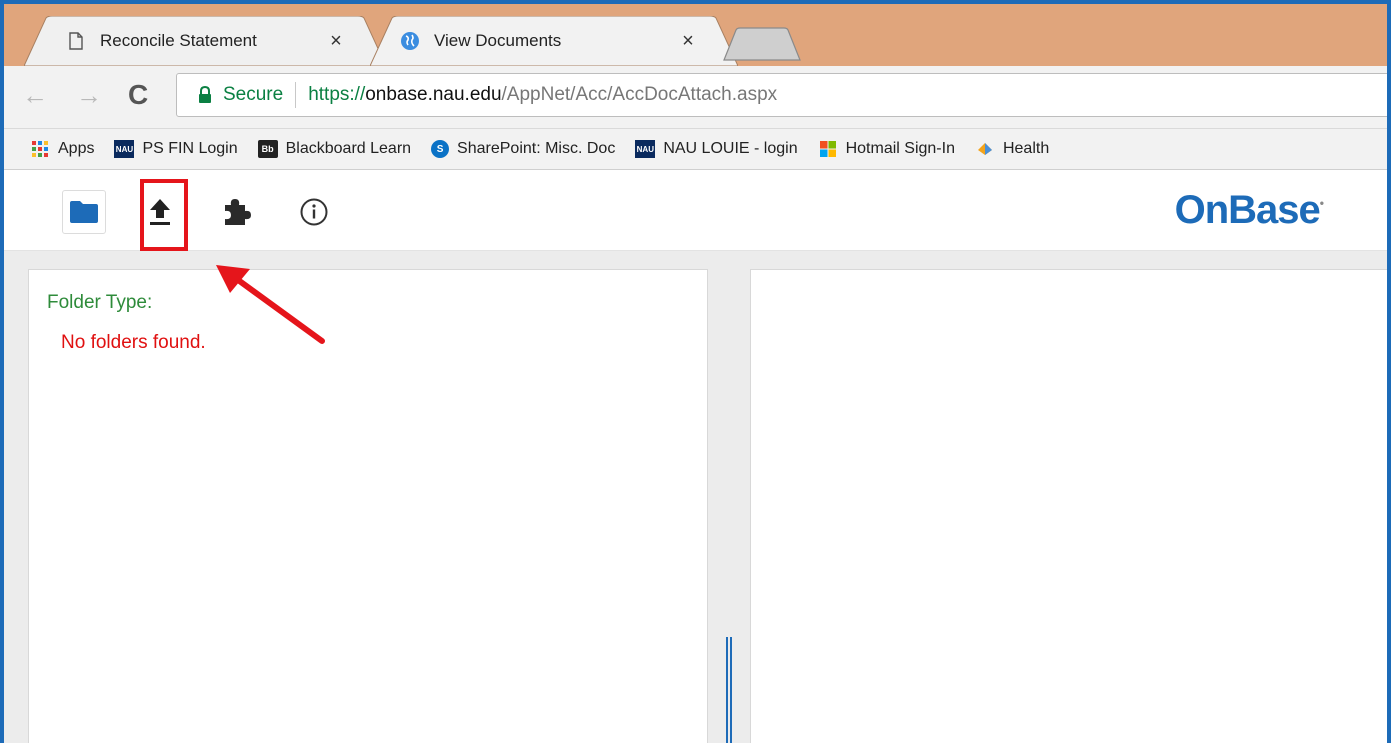 This screenshot has width=1397, height=743. I want to click on bookmark-label: NAU LOUIE - login, so click(730, 148).